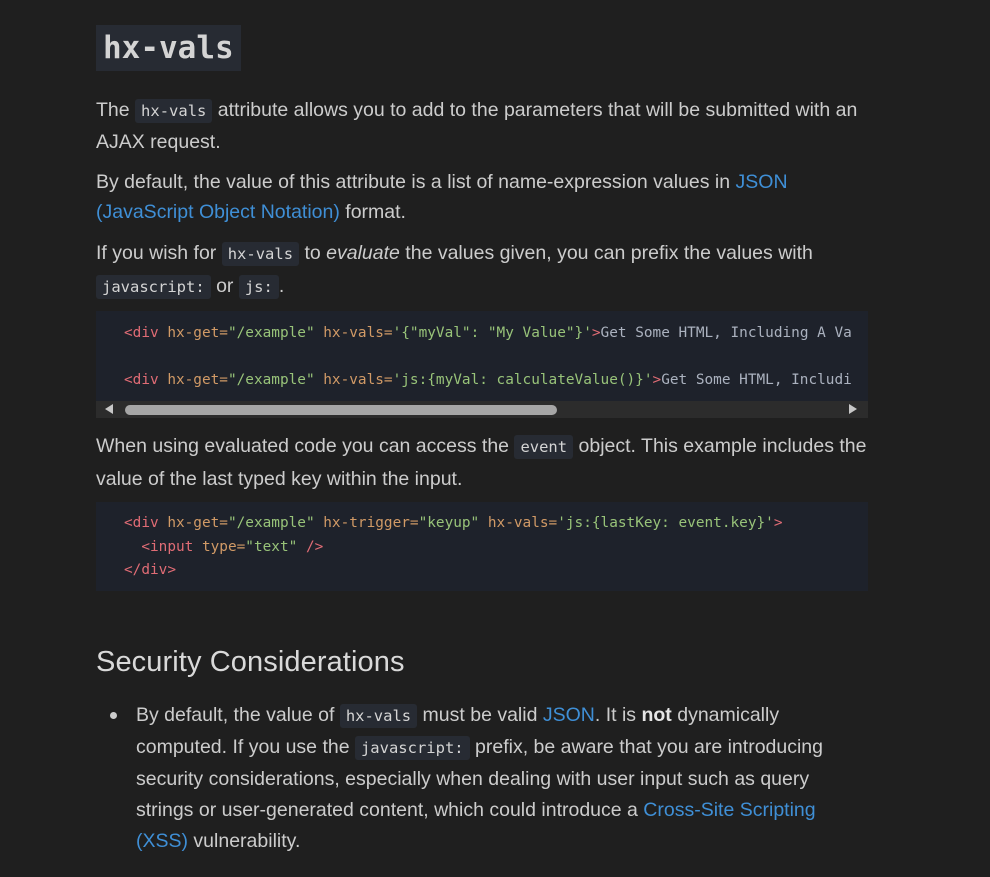  Describe the element at coordinates (250, 662) in the screenshot. I see `security-heading: Security Considerations` at that location.